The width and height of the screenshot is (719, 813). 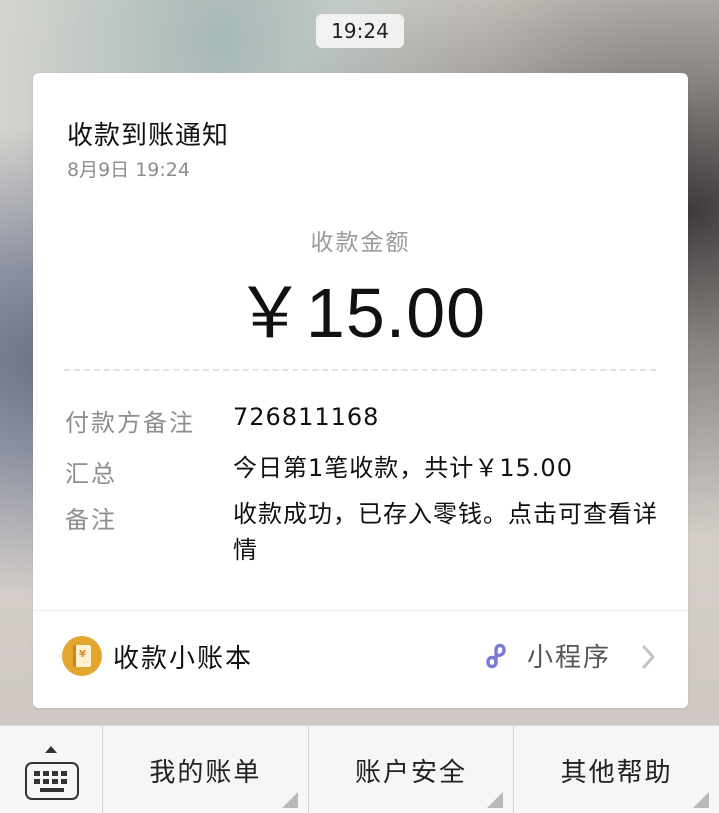 I want to click on amount-value: ￥15.00, so click(x=360, y=313).